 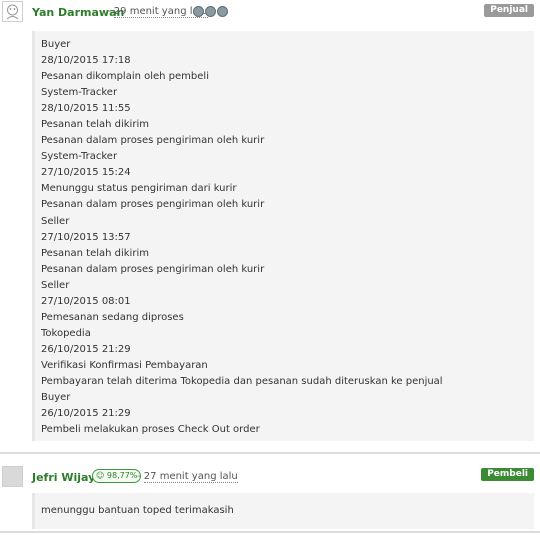 I want to click on smiley-icon: ☺, so click(x=100, y=475).